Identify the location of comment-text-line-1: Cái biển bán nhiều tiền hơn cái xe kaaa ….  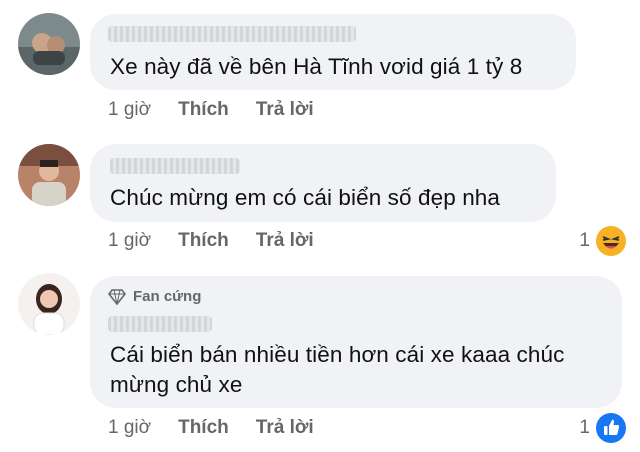
(337, 354).